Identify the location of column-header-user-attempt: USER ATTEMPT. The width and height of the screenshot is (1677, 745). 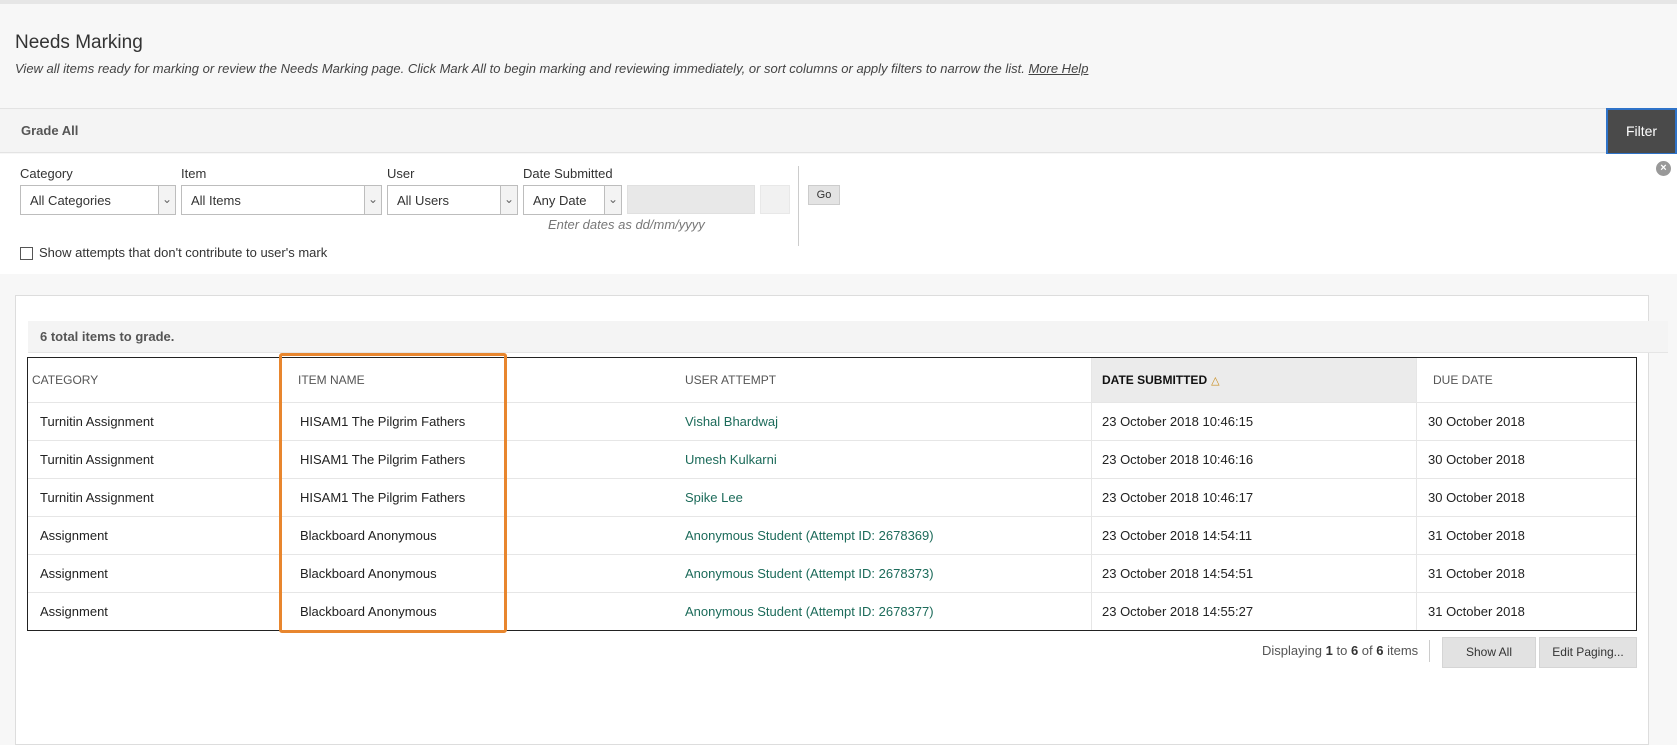
(875, 380).